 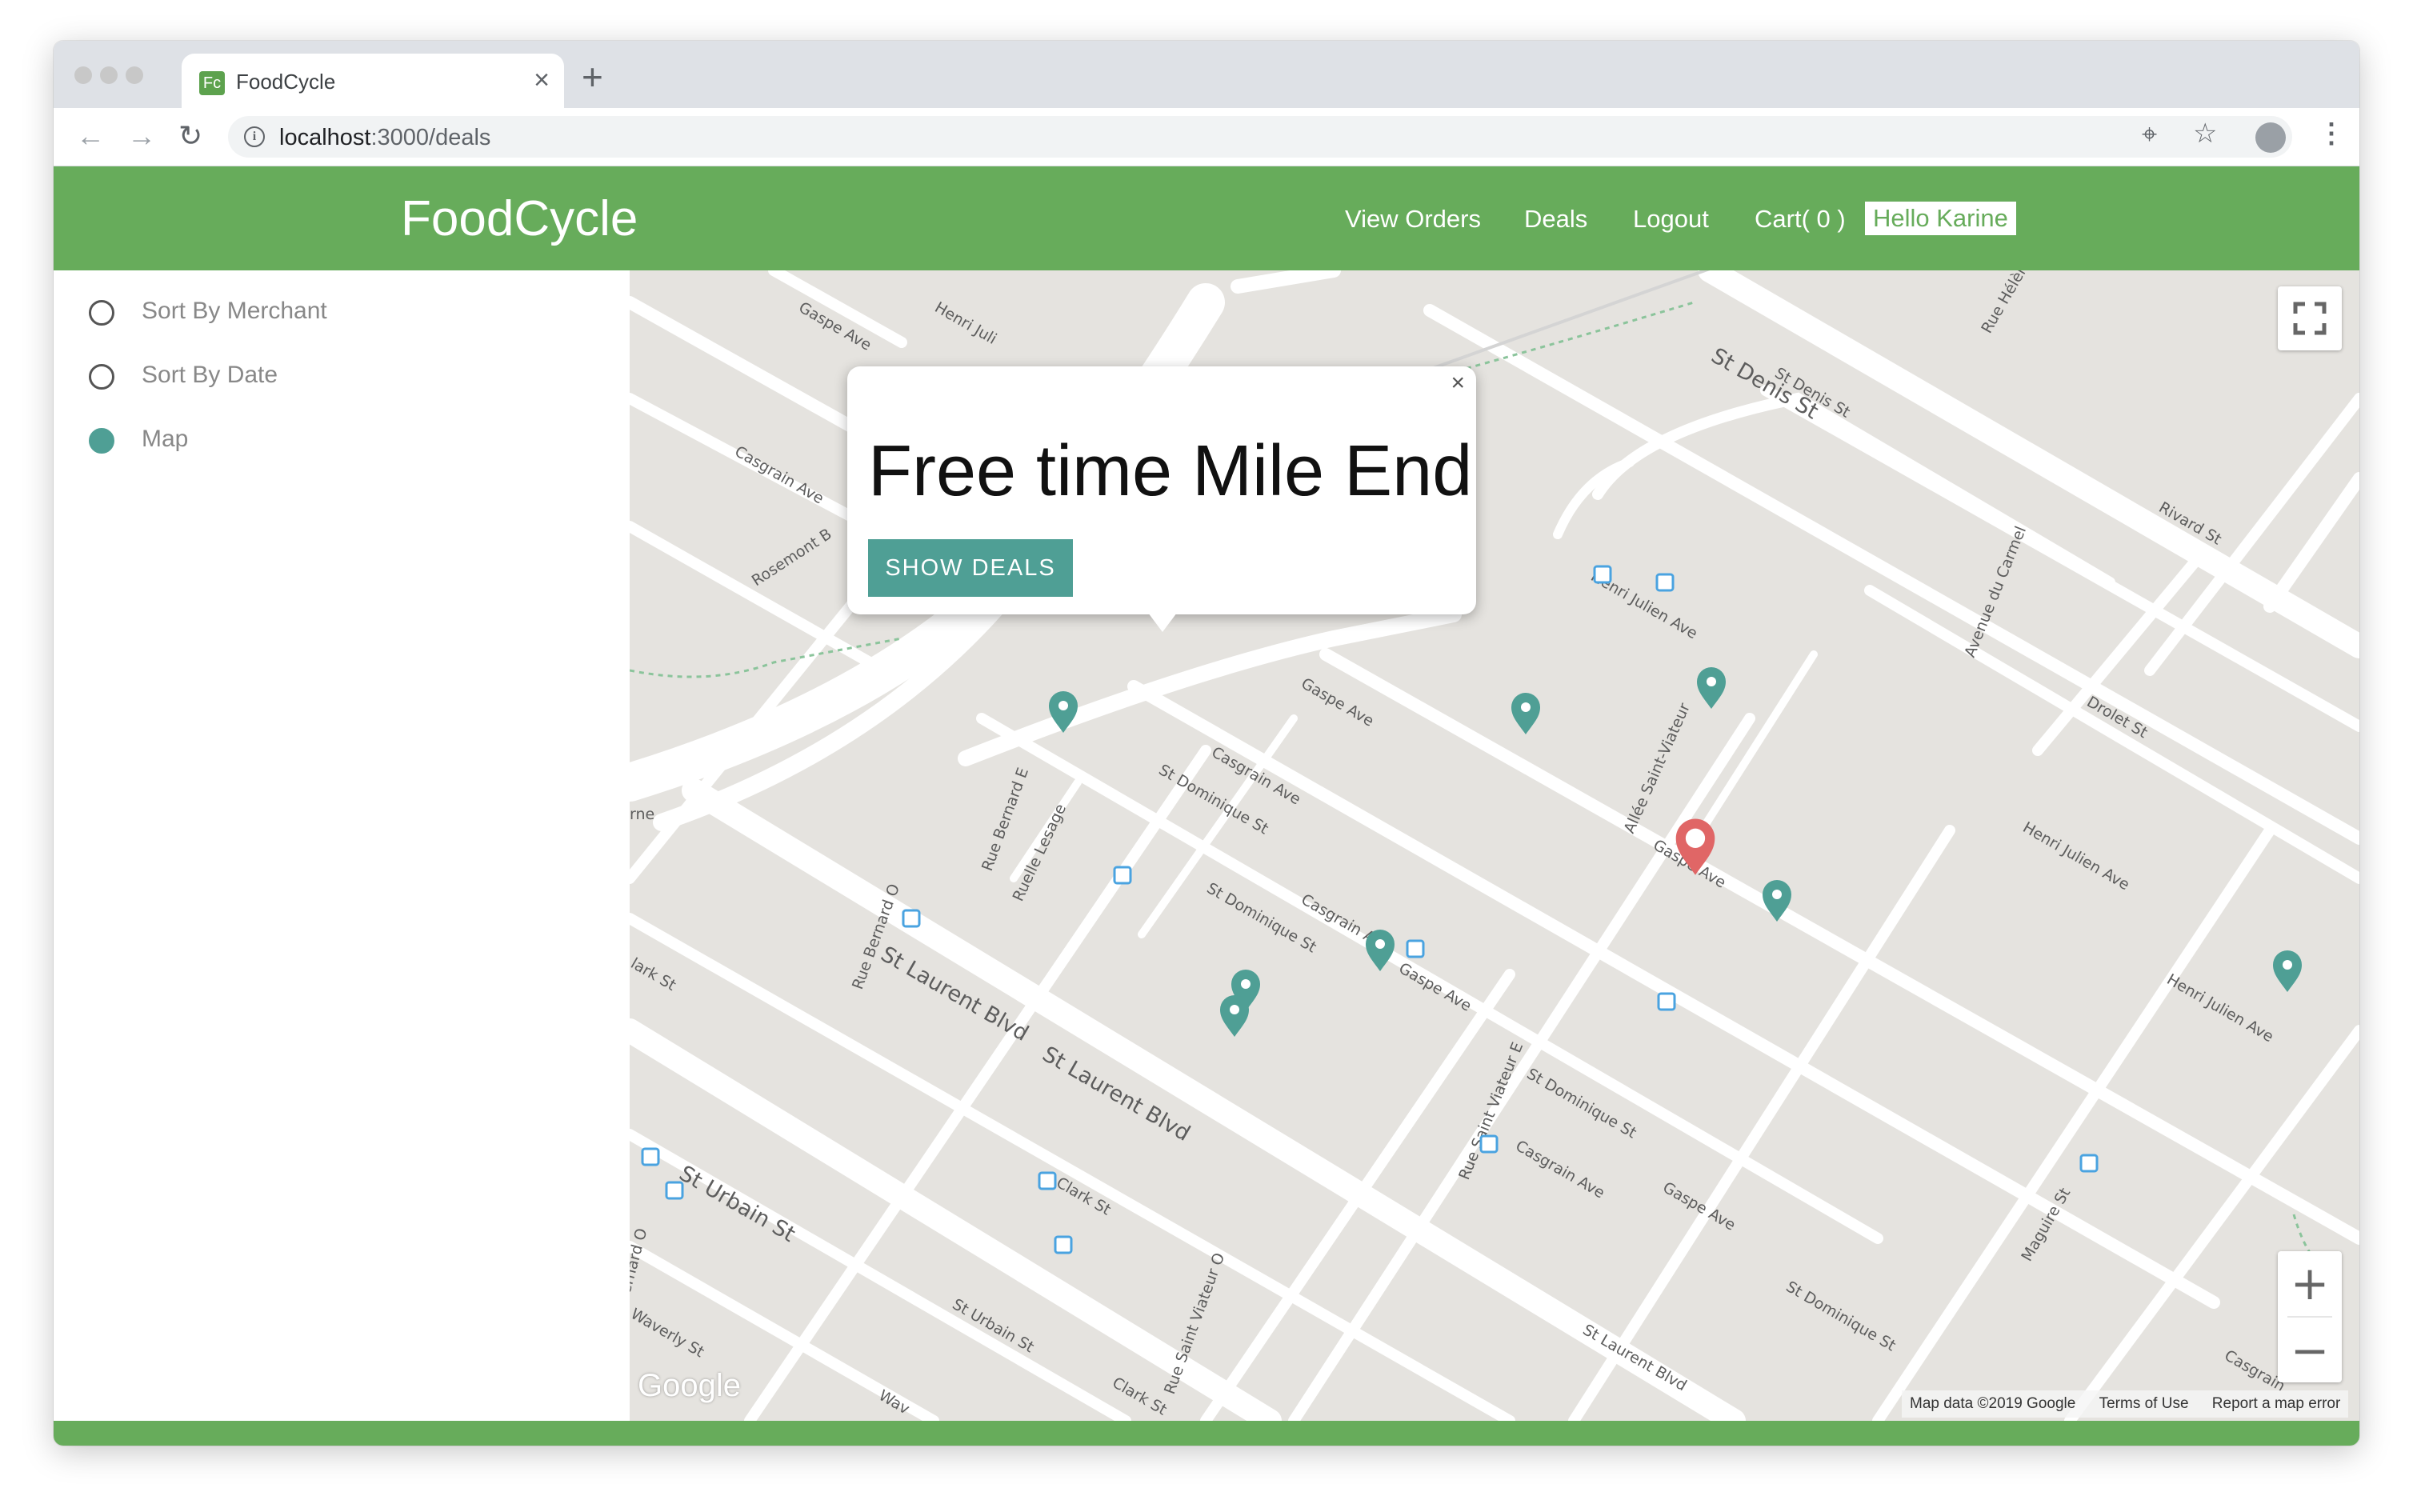 I want to click on nav-view-orders: View Orders, so click(x=1413, y=219).